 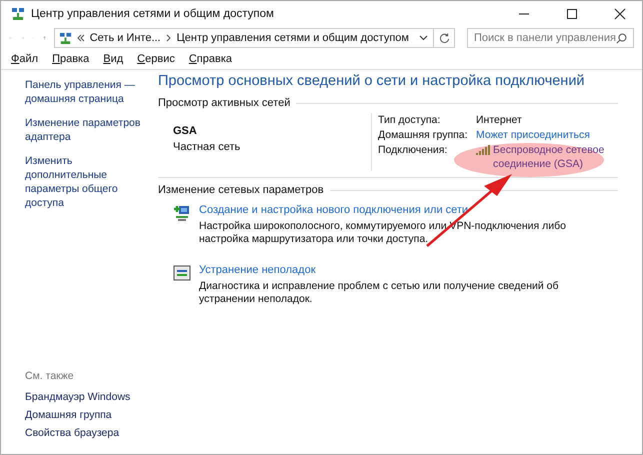 What do you see at coordinates (90, 92) in the screenshot?
I see `sidebar-link: Панель управления — домашняя страница` at bounding box center [90, 92].